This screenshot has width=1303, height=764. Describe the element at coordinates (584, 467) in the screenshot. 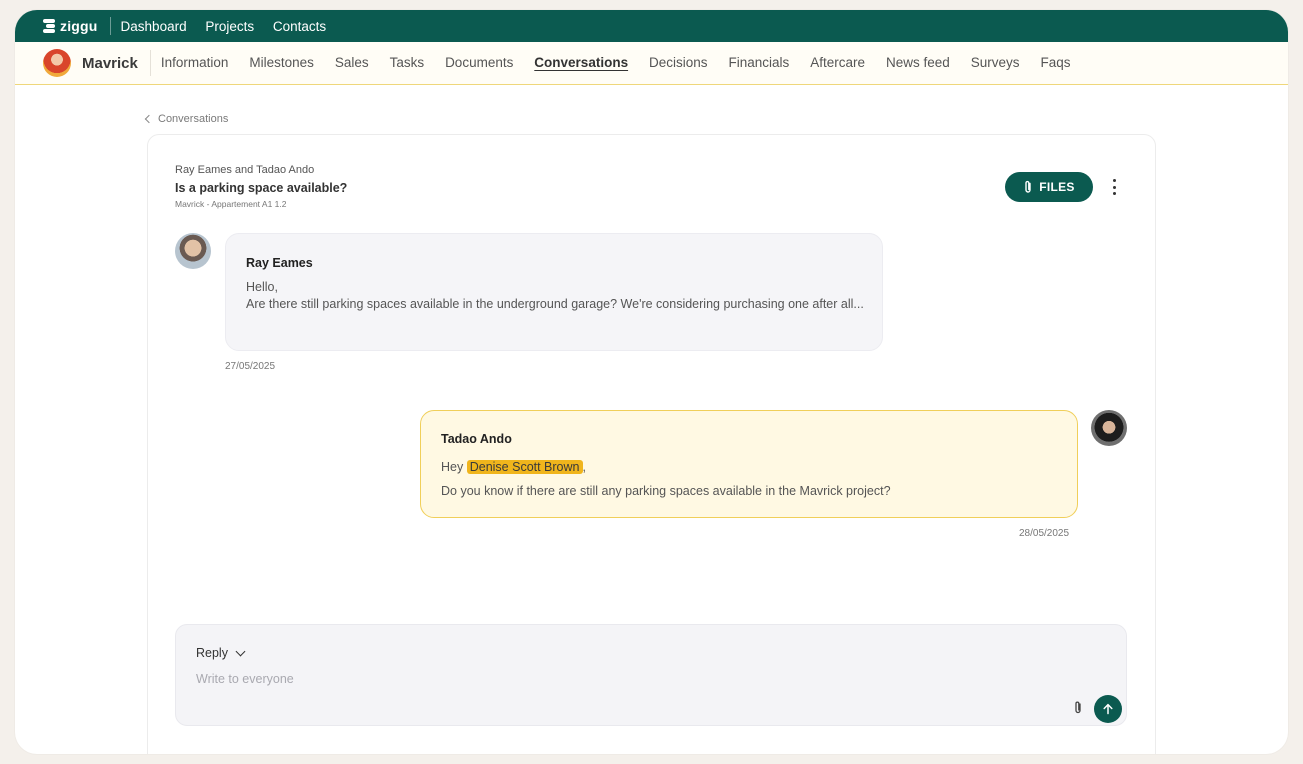

I see `message-punctuation: ,` at that location.